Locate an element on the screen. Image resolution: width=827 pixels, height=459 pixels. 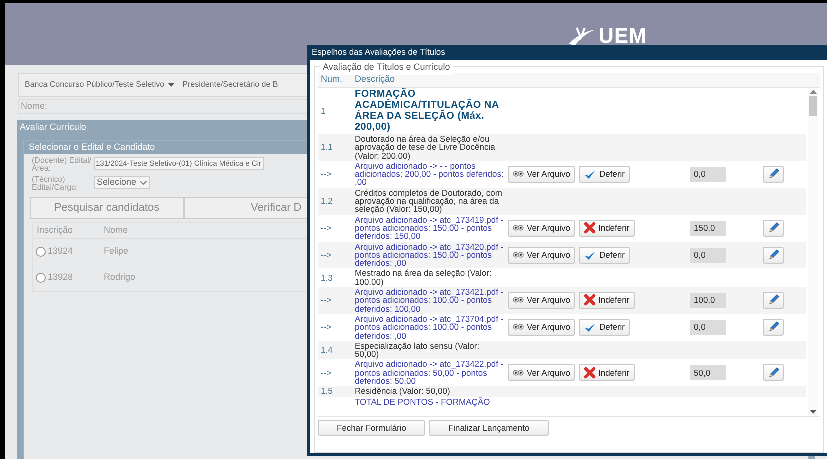
caret-icon is located at coordinates (171, 85).